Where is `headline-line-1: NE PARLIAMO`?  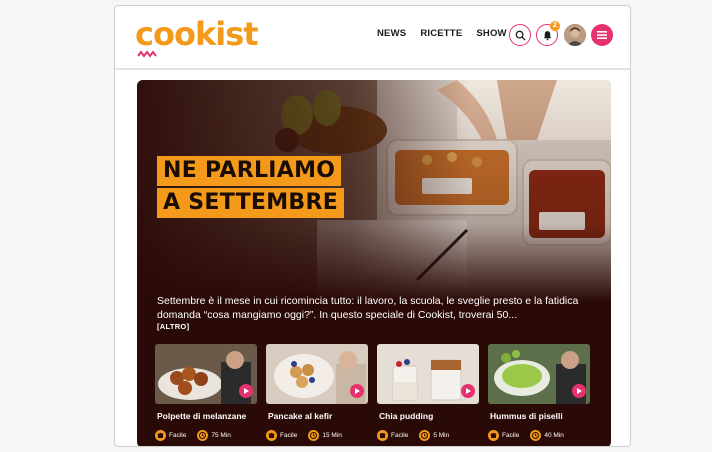
headline-line-1: NE PARLIAMO is located at coordinates (249, 171).